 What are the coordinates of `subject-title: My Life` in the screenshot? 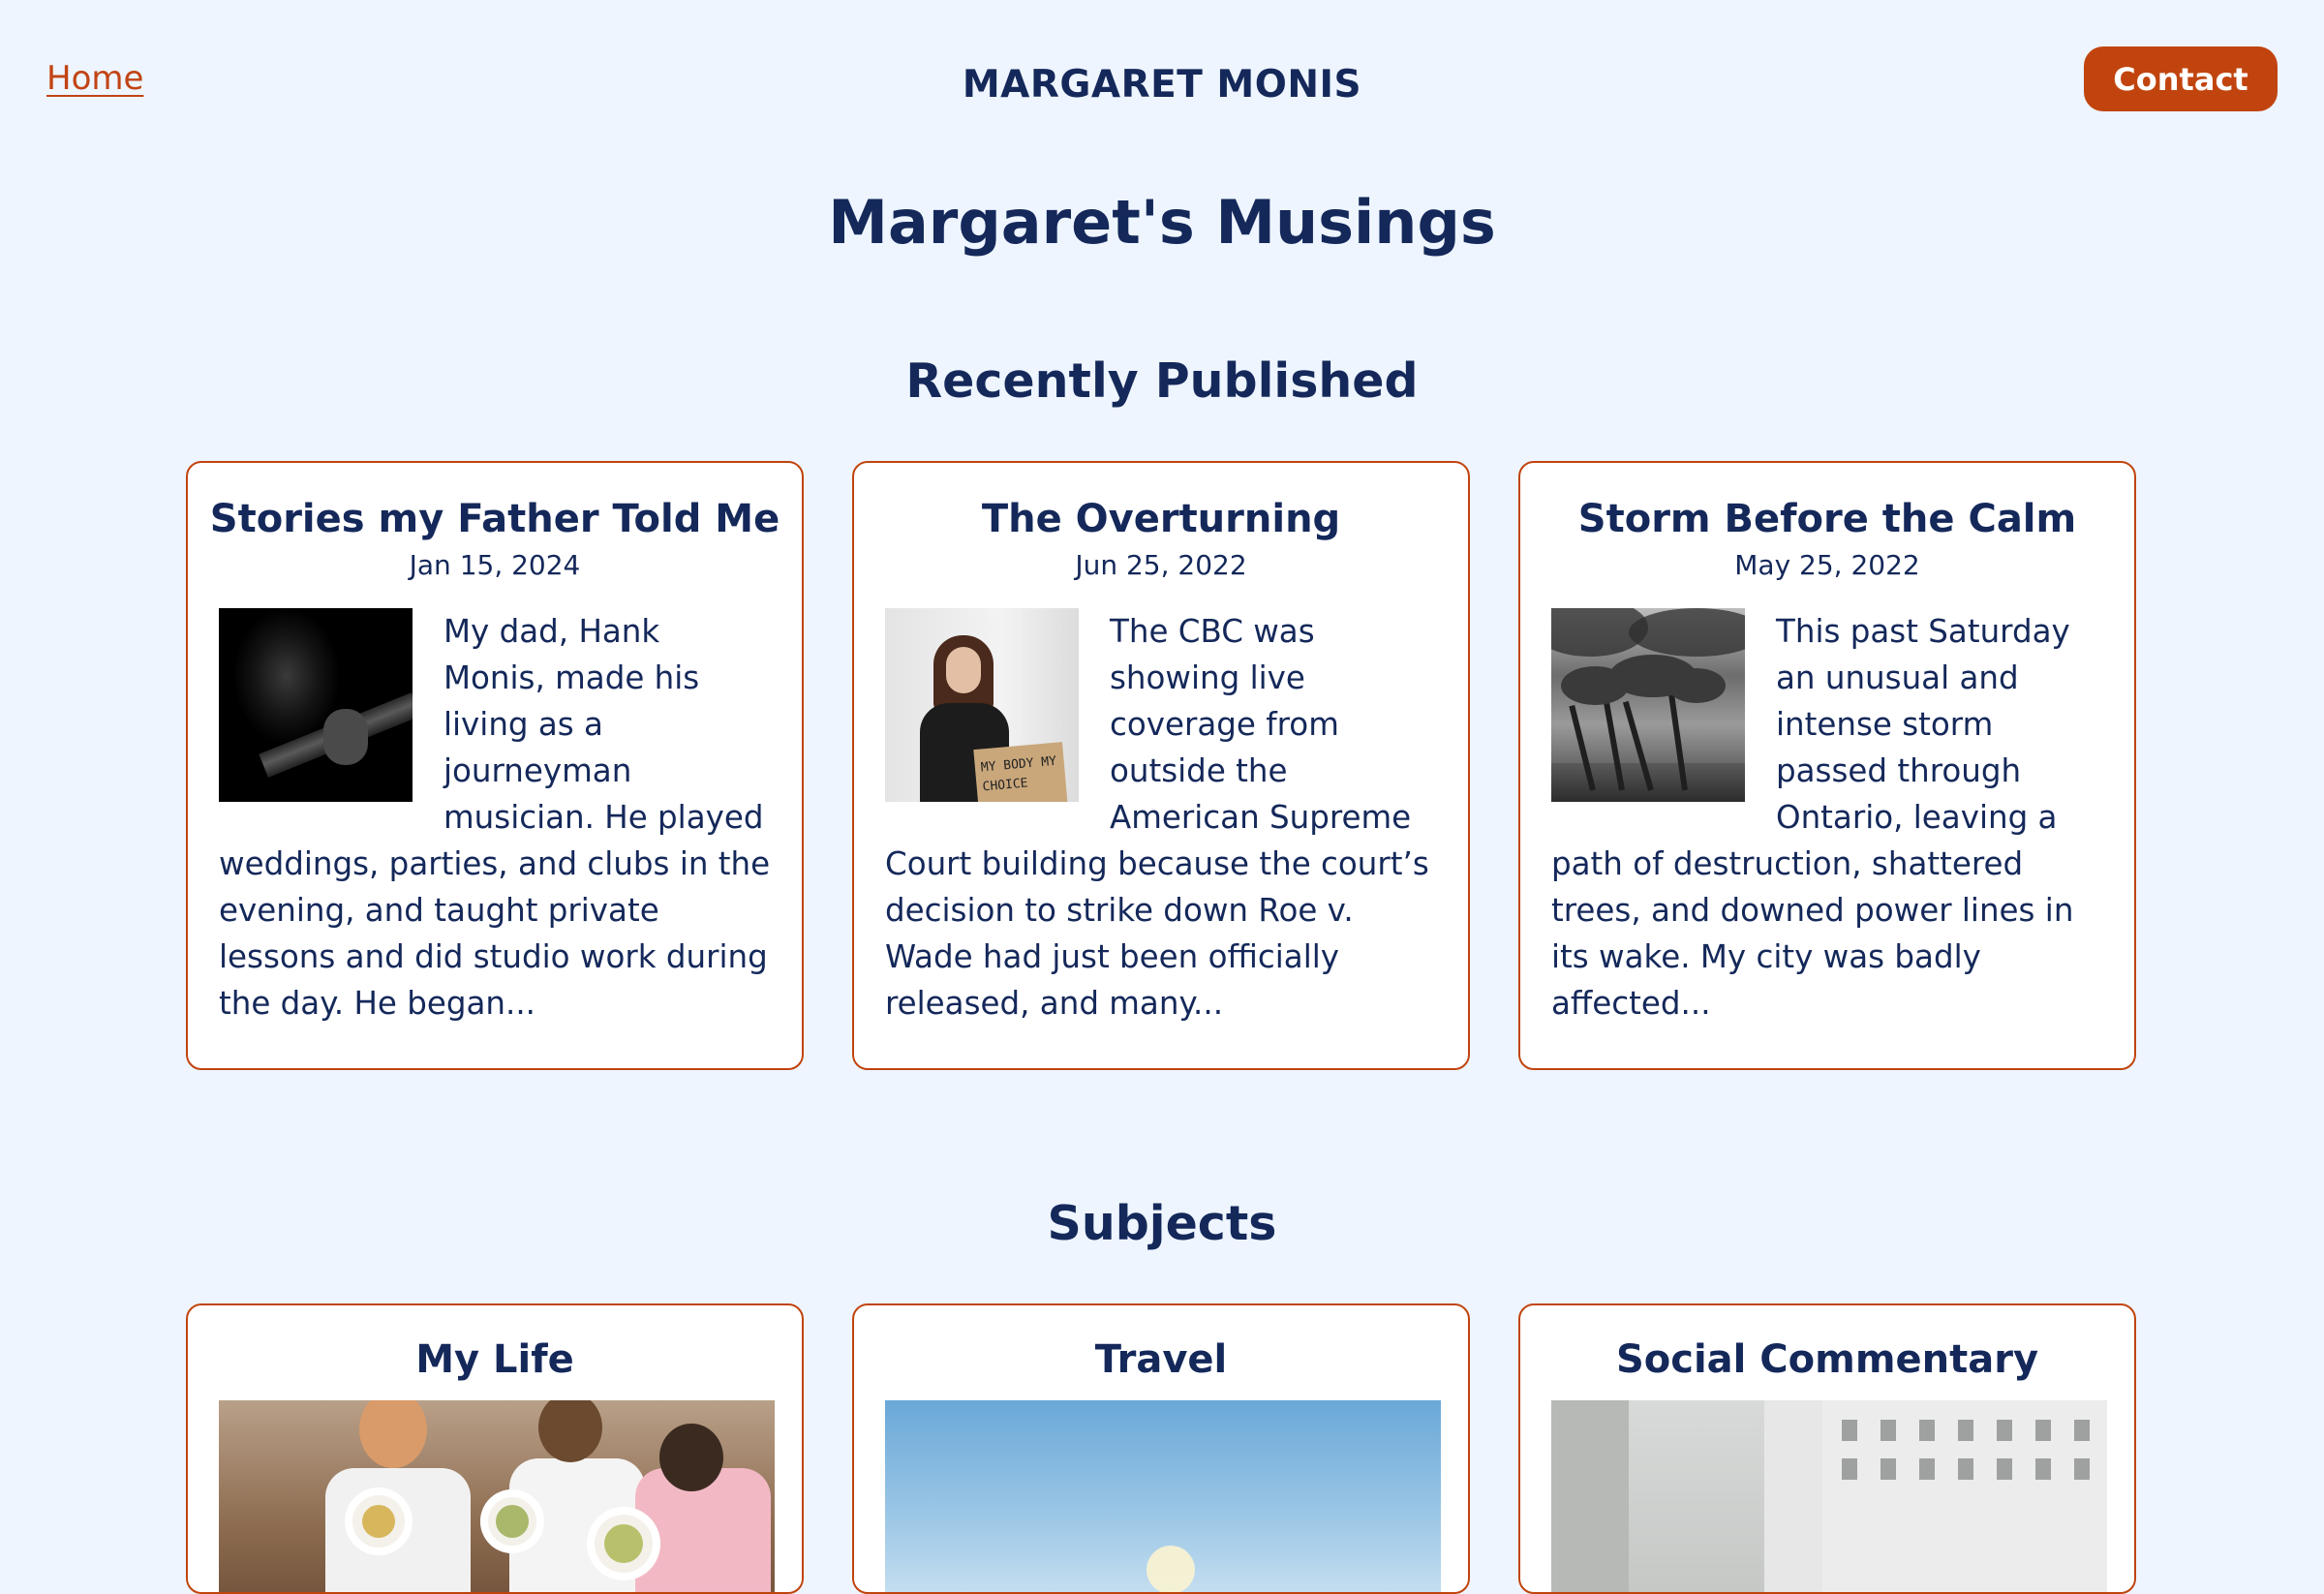 It's located at (495, 1345).